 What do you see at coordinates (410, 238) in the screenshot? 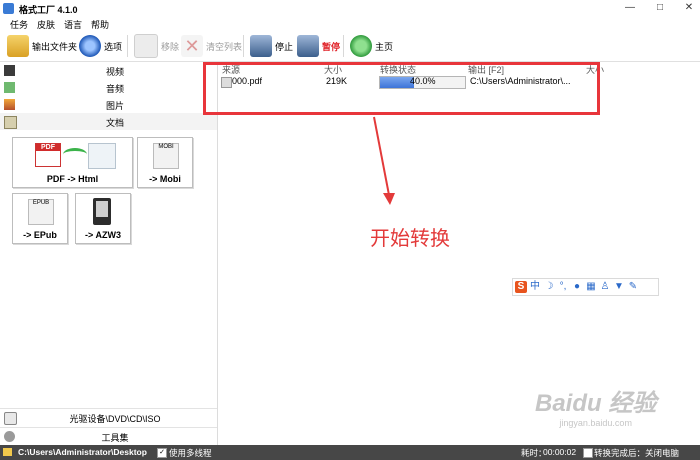
I see `annotation-text: 开始转换` at bounding box center [410, 238].